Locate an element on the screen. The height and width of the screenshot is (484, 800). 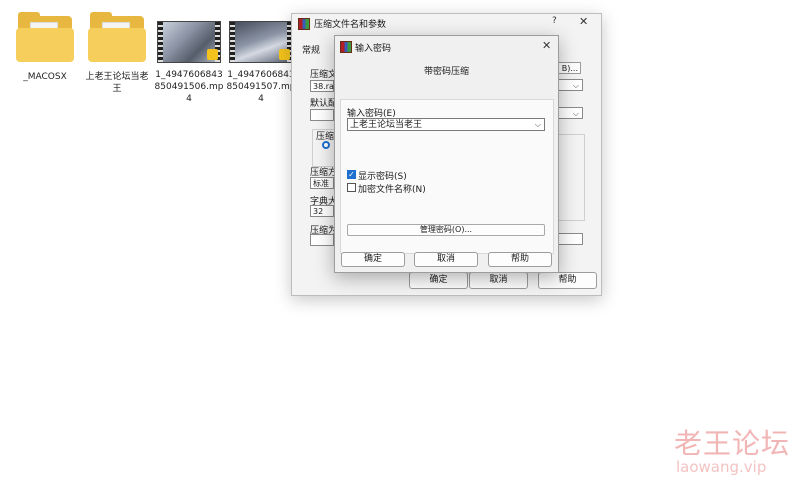
archive-name-label: 压缩文 is located at coordinates (324, 75).